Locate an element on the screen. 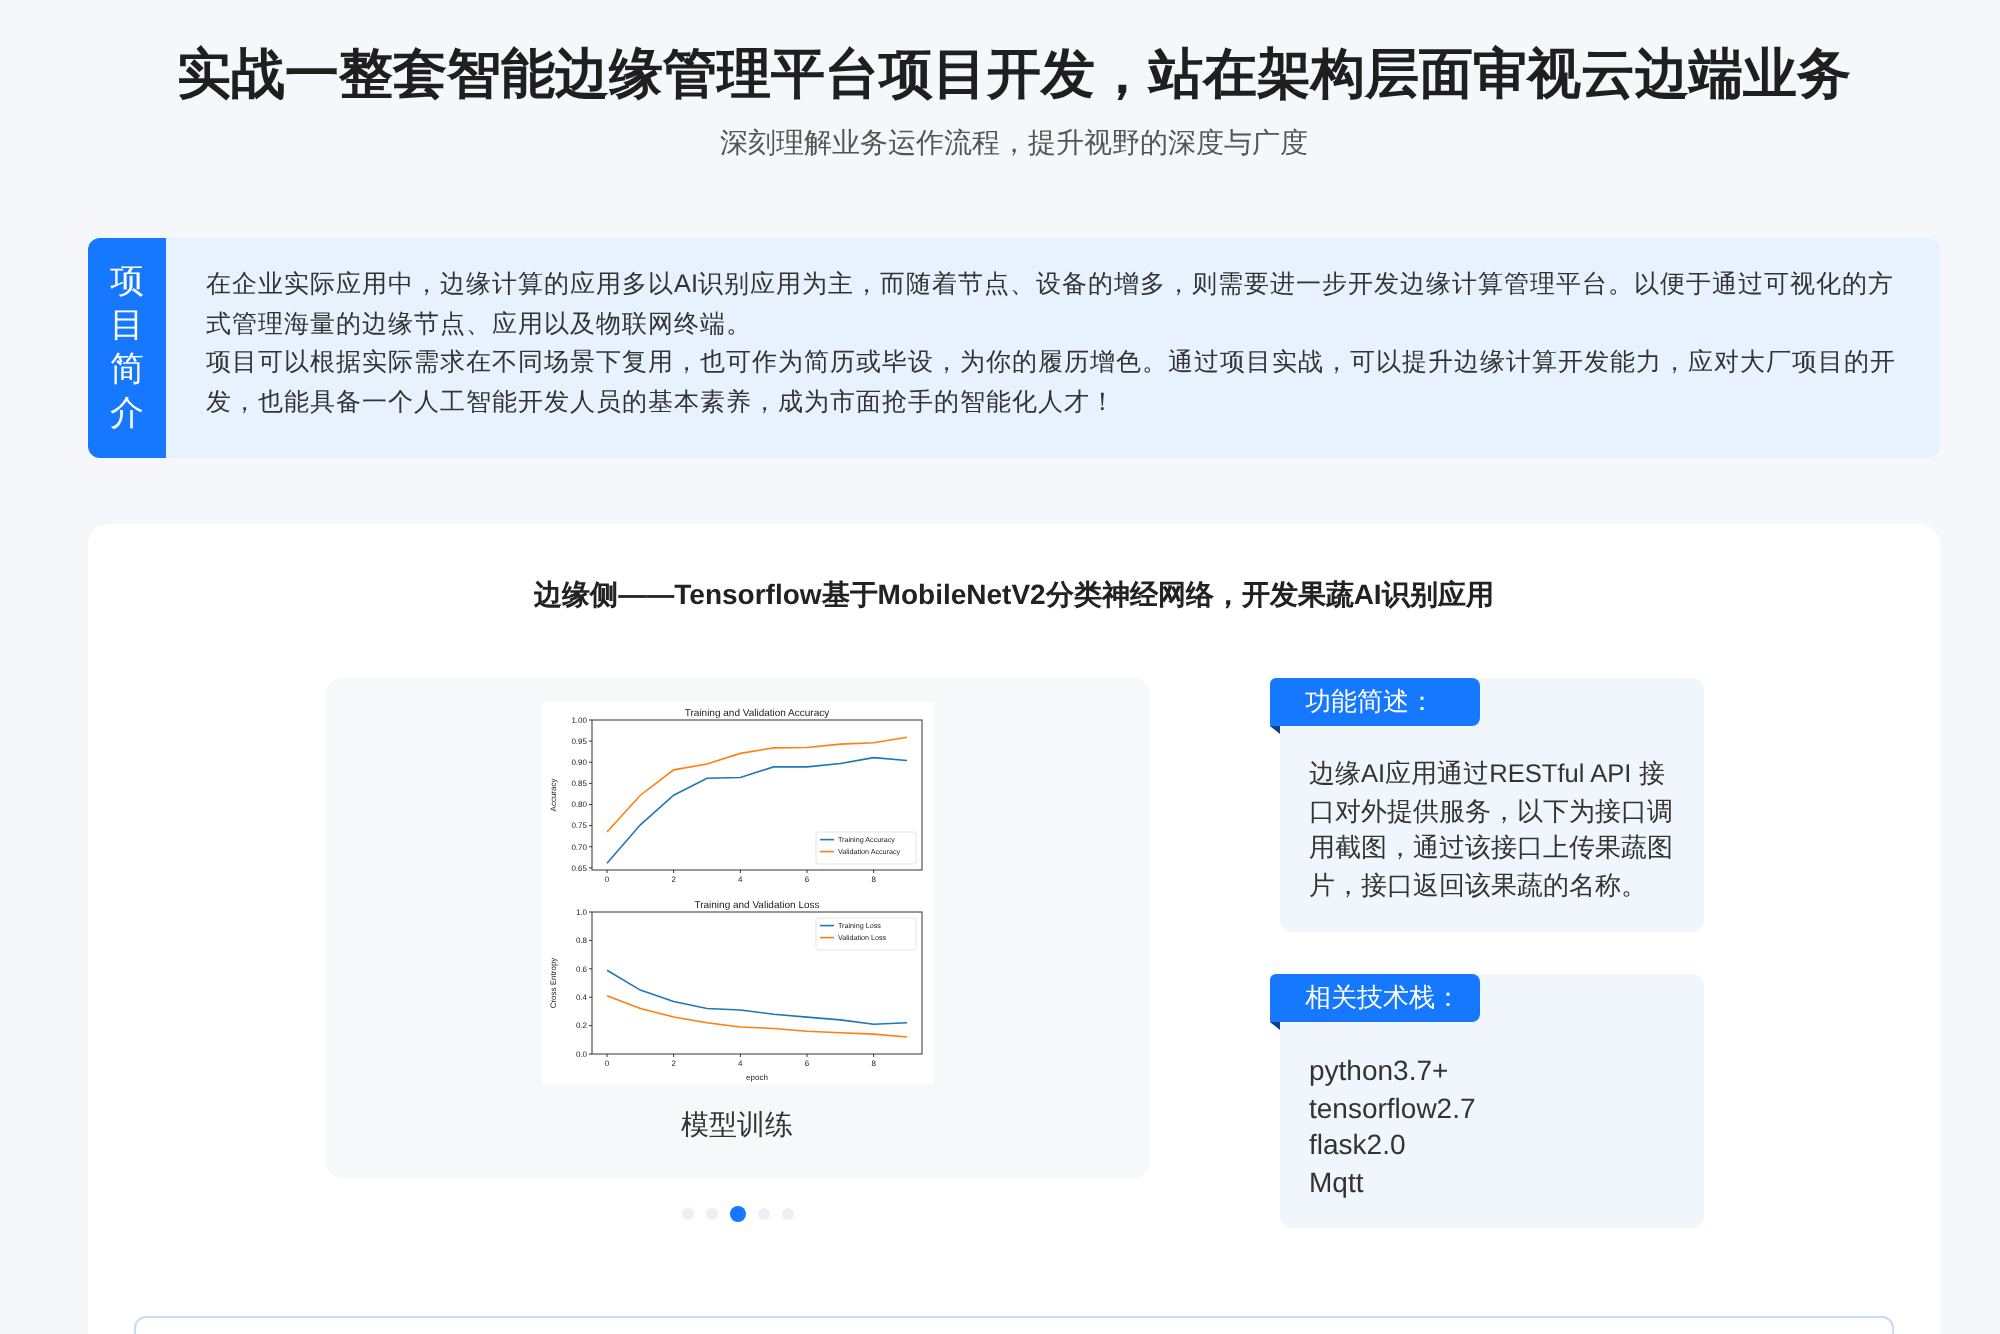 Image resolution: width=2000 pixels, height=1334 pixels. intro-label: 项目简介 is located at coordinates (127, 348).